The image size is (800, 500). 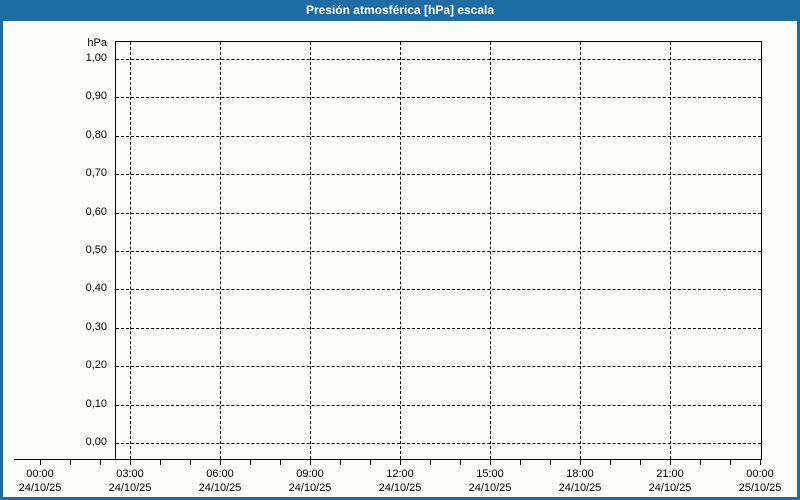 I want to click on x-tick-time-label: 21:00, so click(x=670, y=474).